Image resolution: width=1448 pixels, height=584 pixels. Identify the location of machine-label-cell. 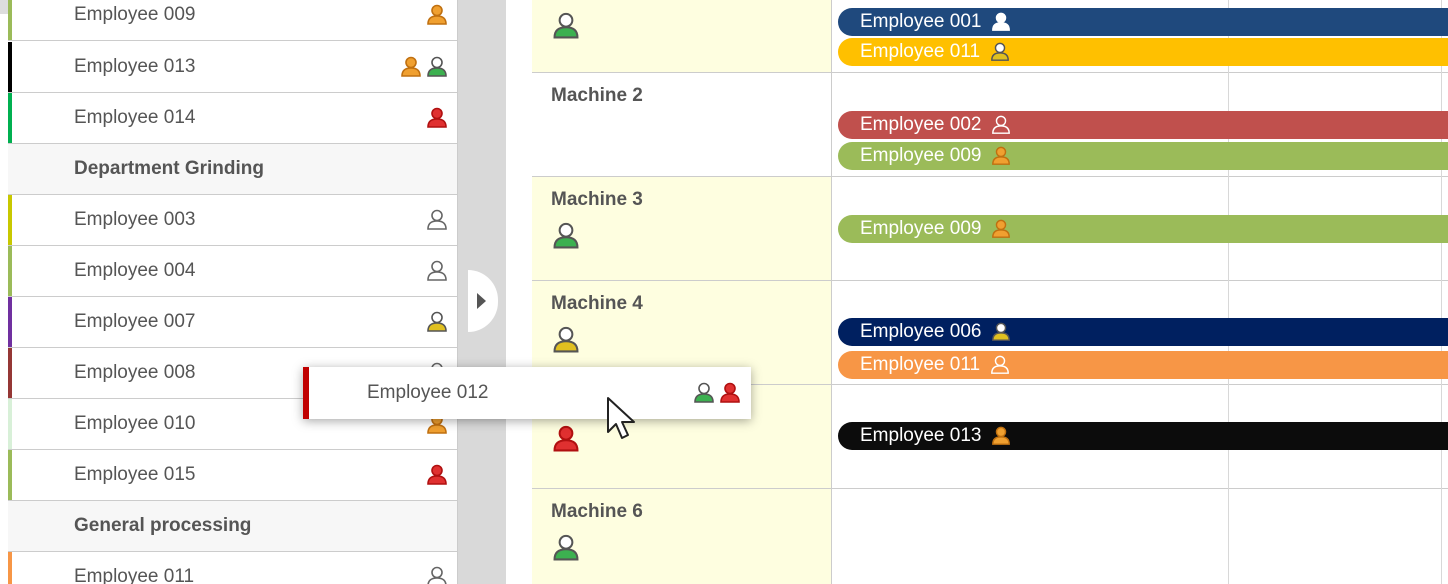
(682, 36).